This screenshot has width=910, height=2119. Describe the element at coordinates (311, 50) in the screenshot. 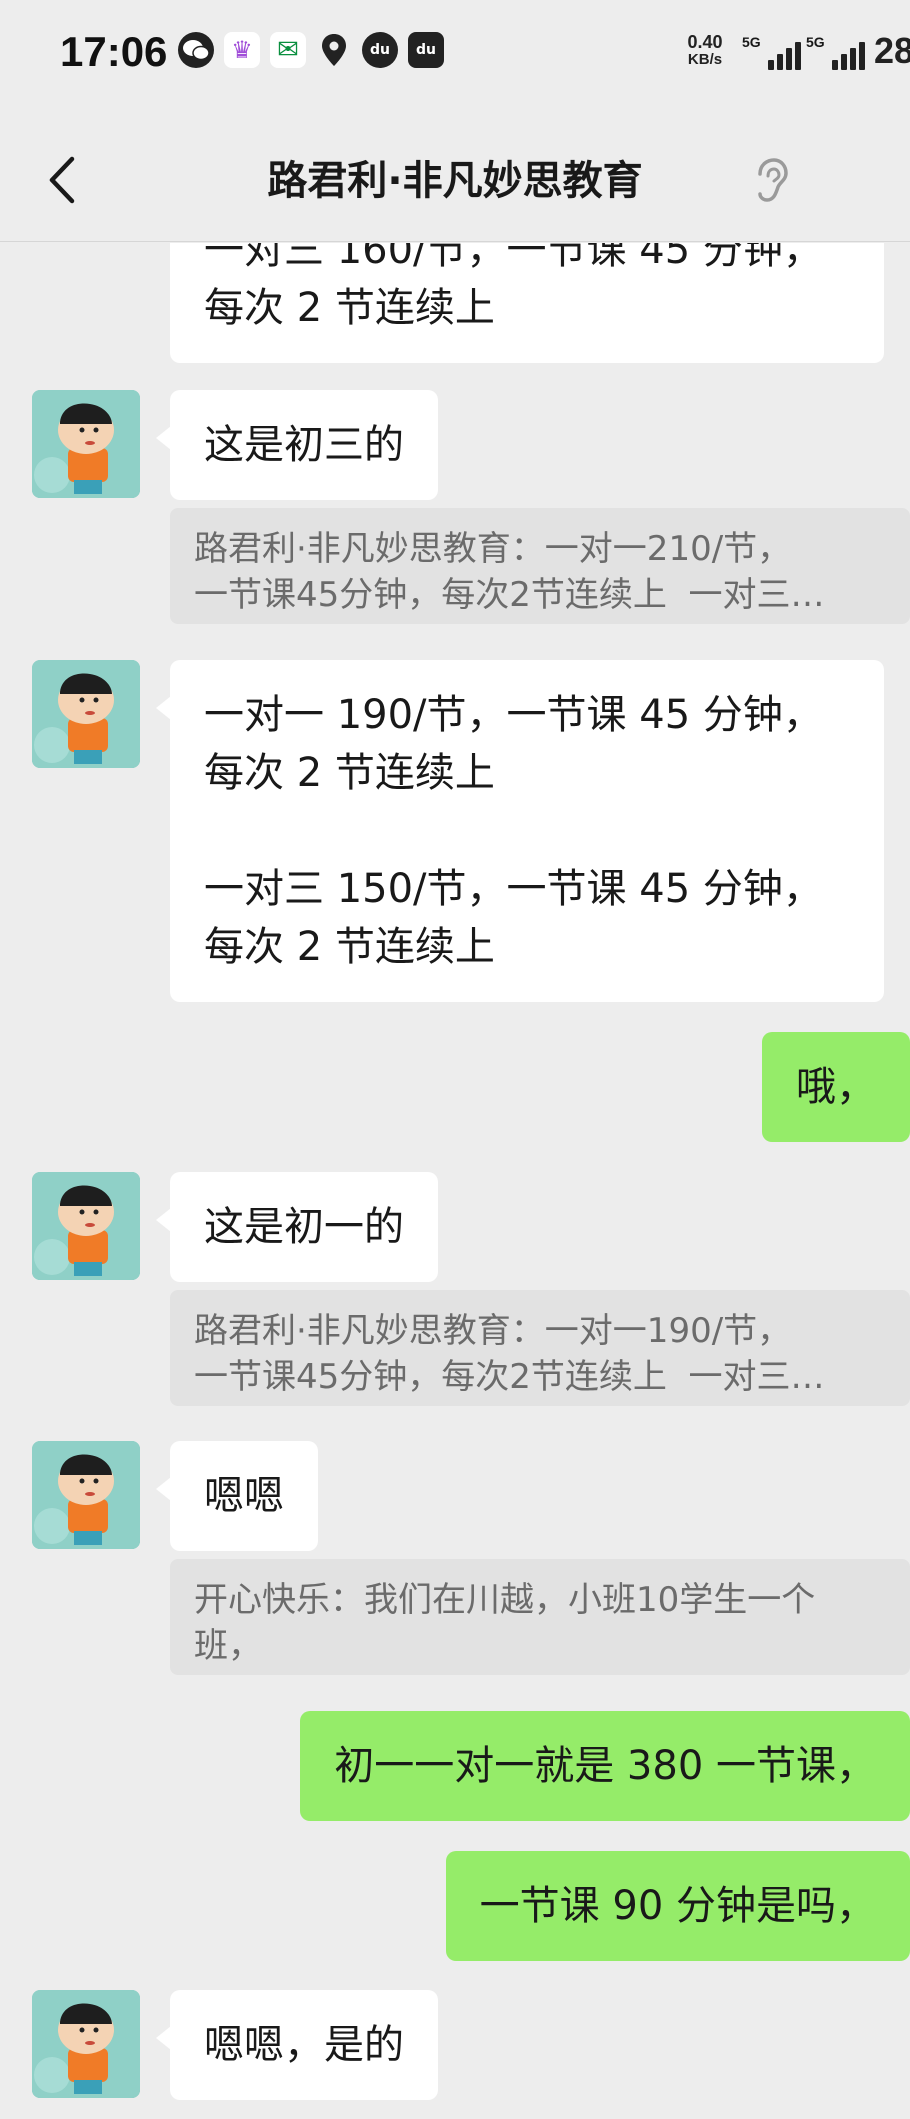

I see `status-notification-icons: ♛ ✉ du du` at that location.